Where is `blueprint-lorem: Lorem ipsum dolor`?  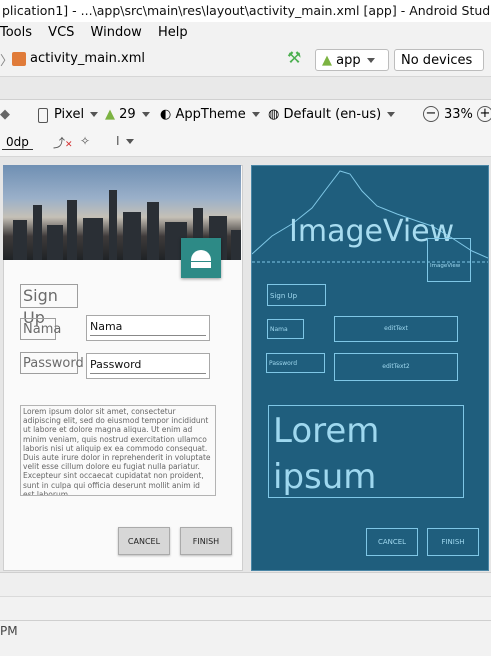 blueprint-lorem: Lorem ipsum dolor is located at coordinates (366, 451).